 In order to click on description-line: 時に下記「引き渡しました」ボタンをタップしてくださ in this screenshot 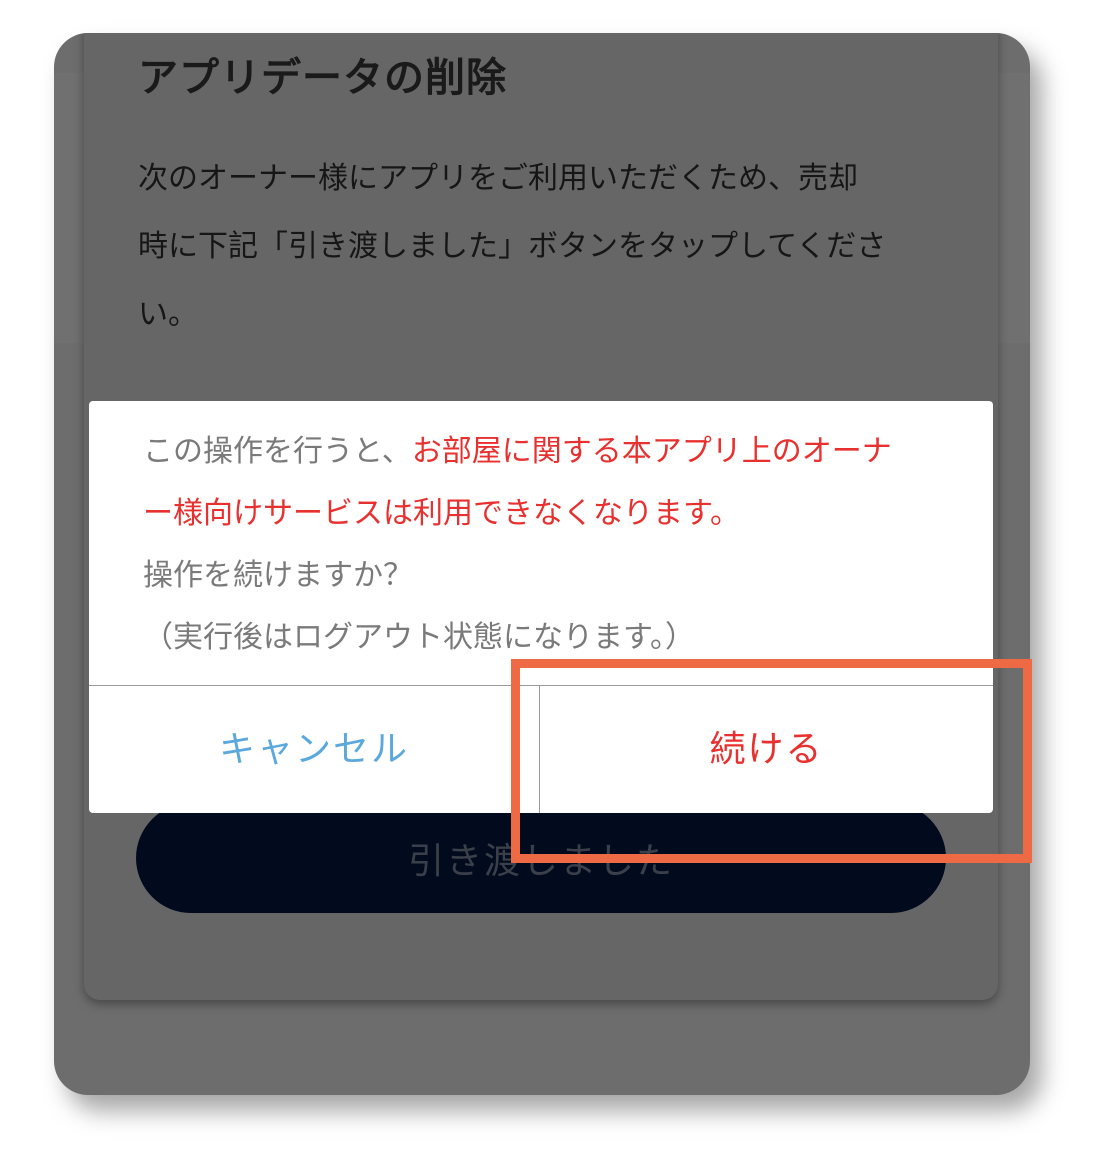, I will do `click(512, 246)`.